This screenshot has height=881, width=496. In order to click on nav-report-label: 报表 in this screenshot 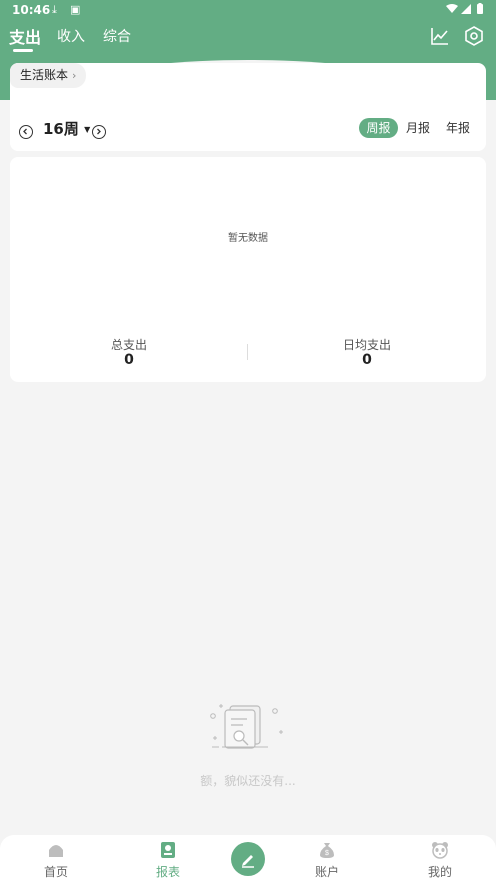, I will do `click(167, 872)`.